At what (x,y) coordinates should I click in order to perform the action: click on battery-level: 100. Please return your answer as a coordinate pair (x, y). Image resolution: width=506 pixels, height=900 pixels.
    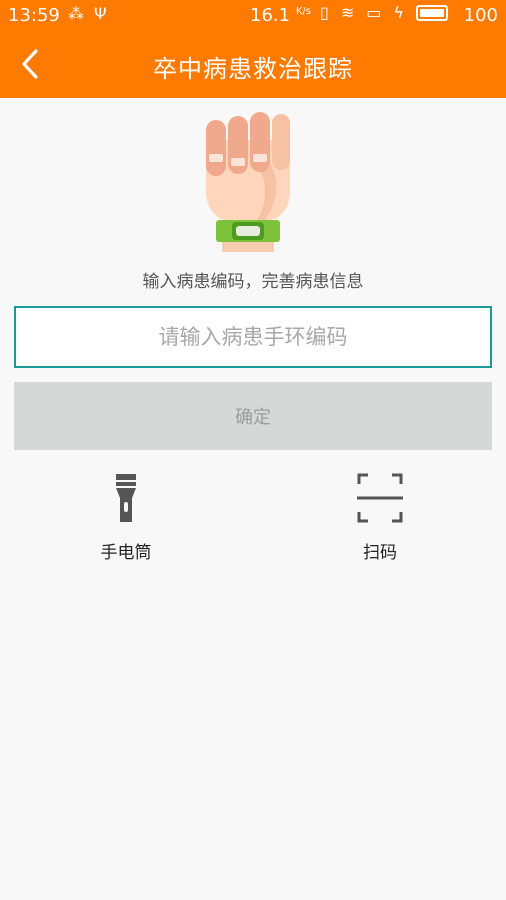
    Looking at the image, I should click on (480, 15).